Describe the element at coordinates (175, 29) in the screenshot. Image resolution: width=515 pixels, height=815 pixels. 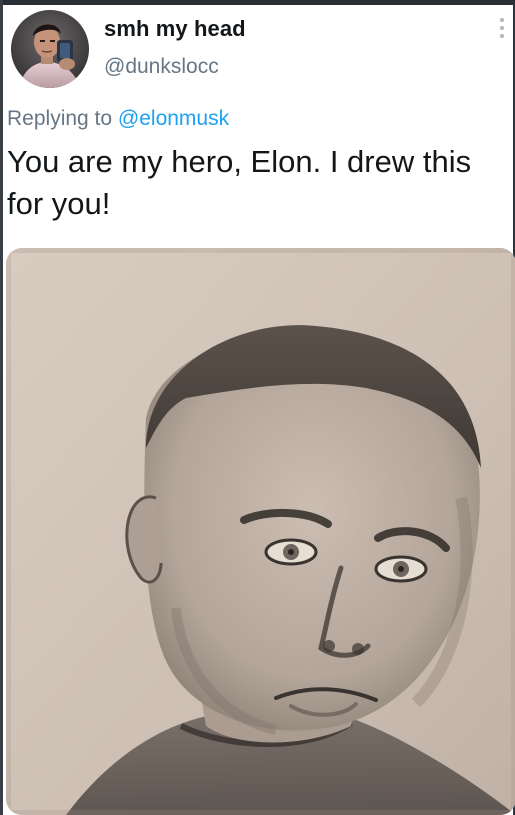
I see `display-name: smh my head` at that location.